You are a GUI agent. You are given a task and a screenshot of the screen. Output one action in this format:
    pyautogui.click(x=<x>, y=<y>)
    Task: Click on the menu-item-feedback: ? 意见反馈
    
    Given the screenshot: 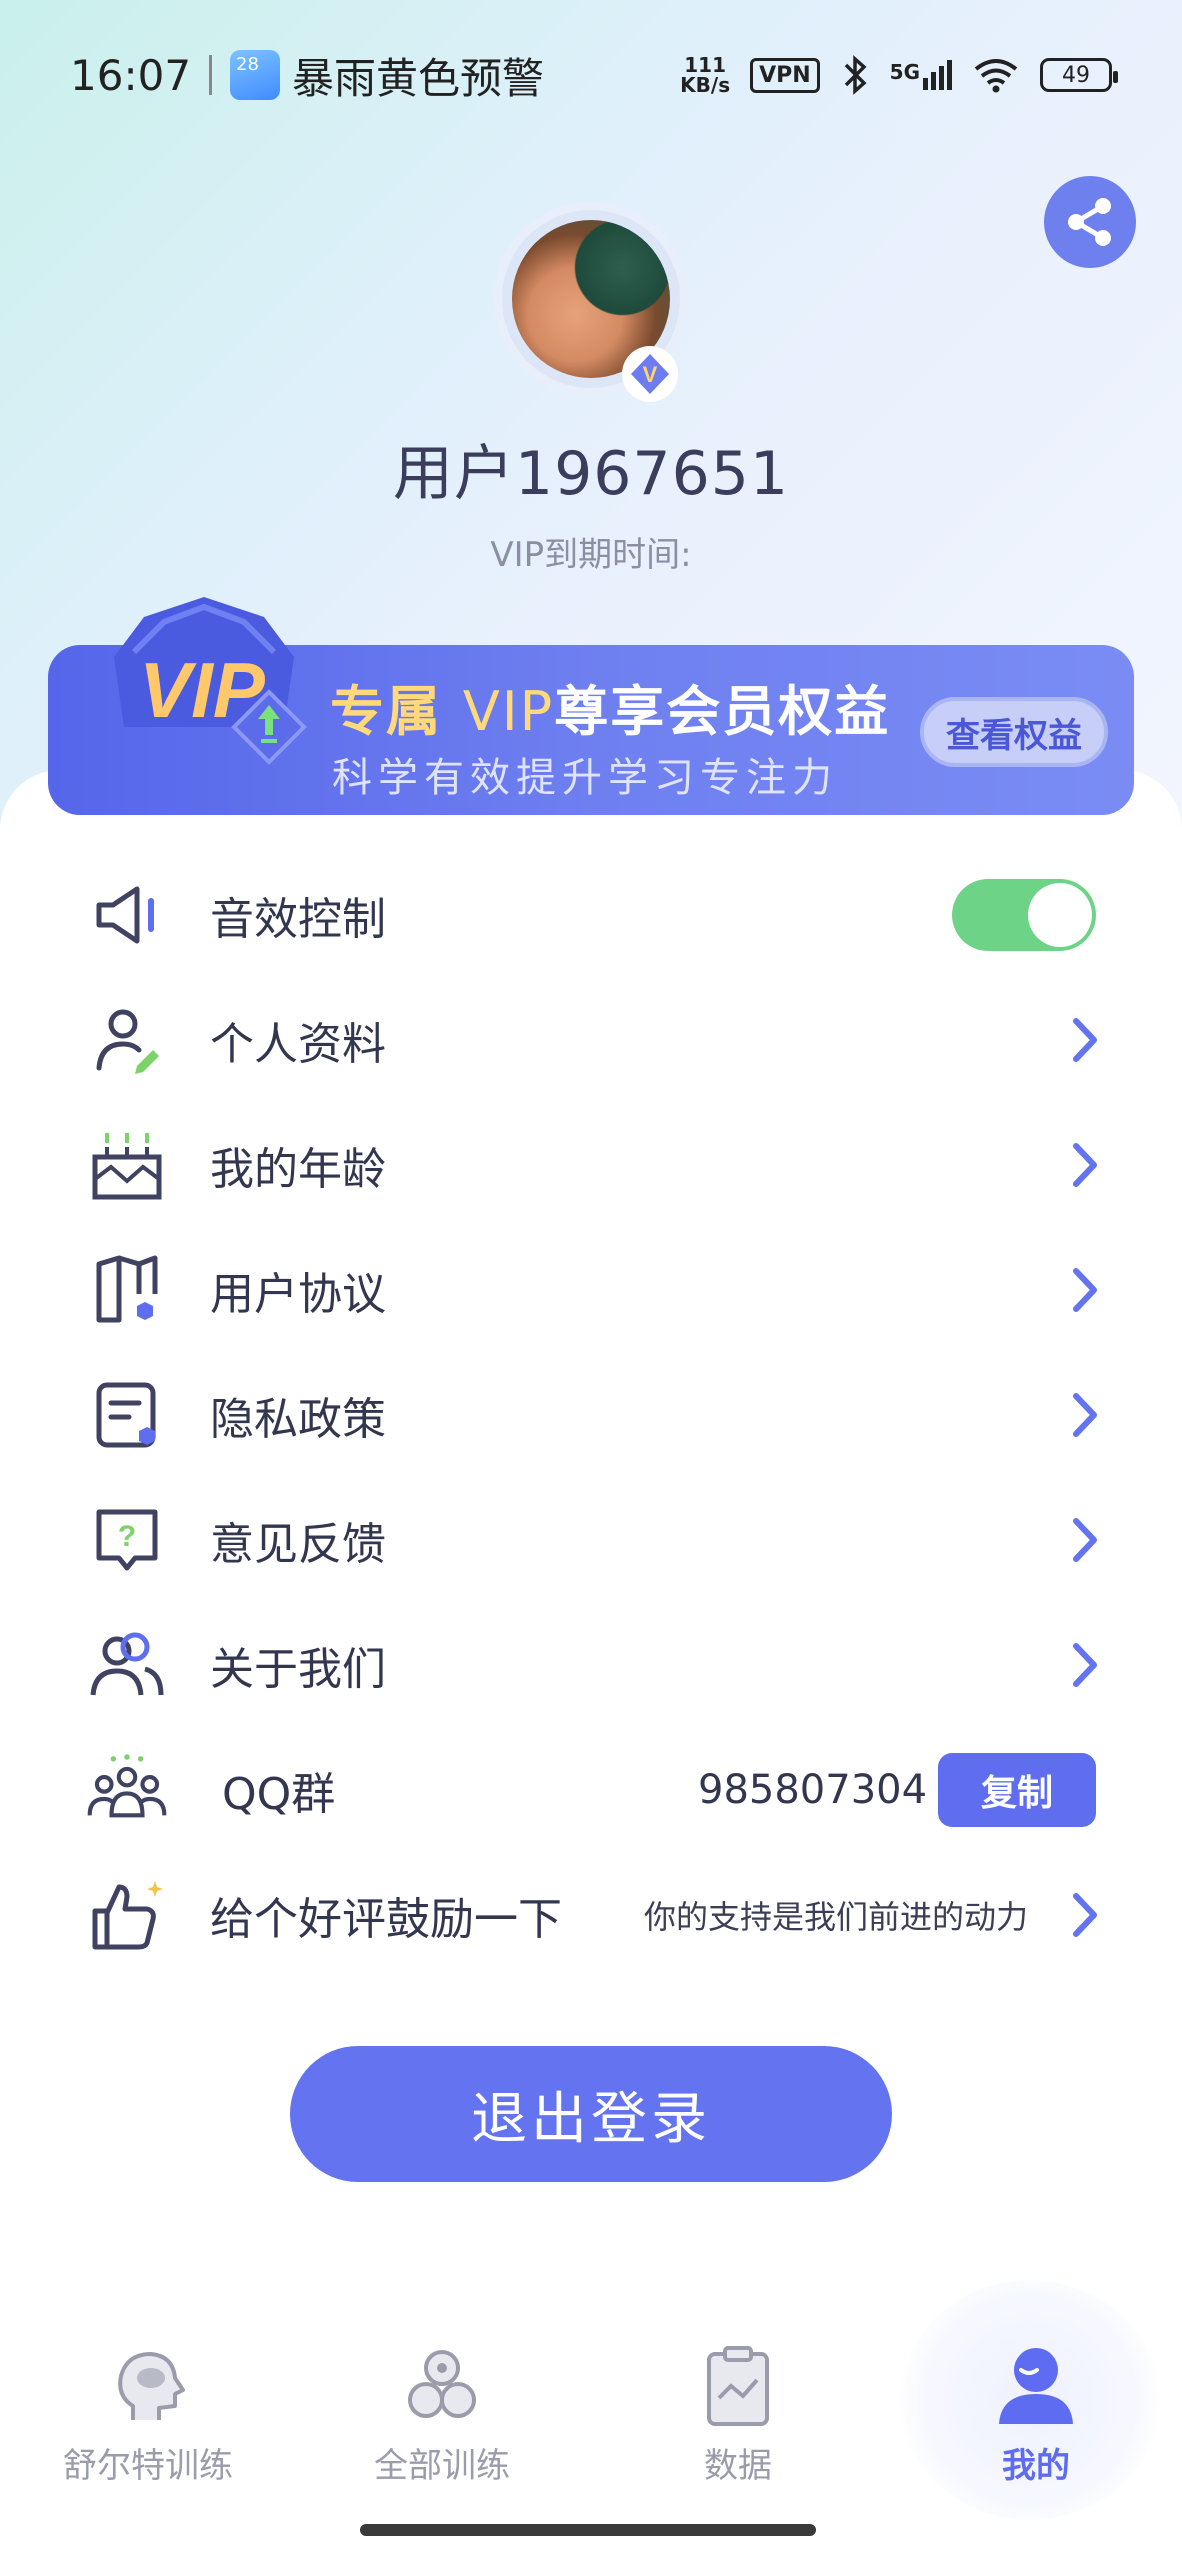 What is the action you would take?
    pyautogui.click(x=591, y=1540)
    